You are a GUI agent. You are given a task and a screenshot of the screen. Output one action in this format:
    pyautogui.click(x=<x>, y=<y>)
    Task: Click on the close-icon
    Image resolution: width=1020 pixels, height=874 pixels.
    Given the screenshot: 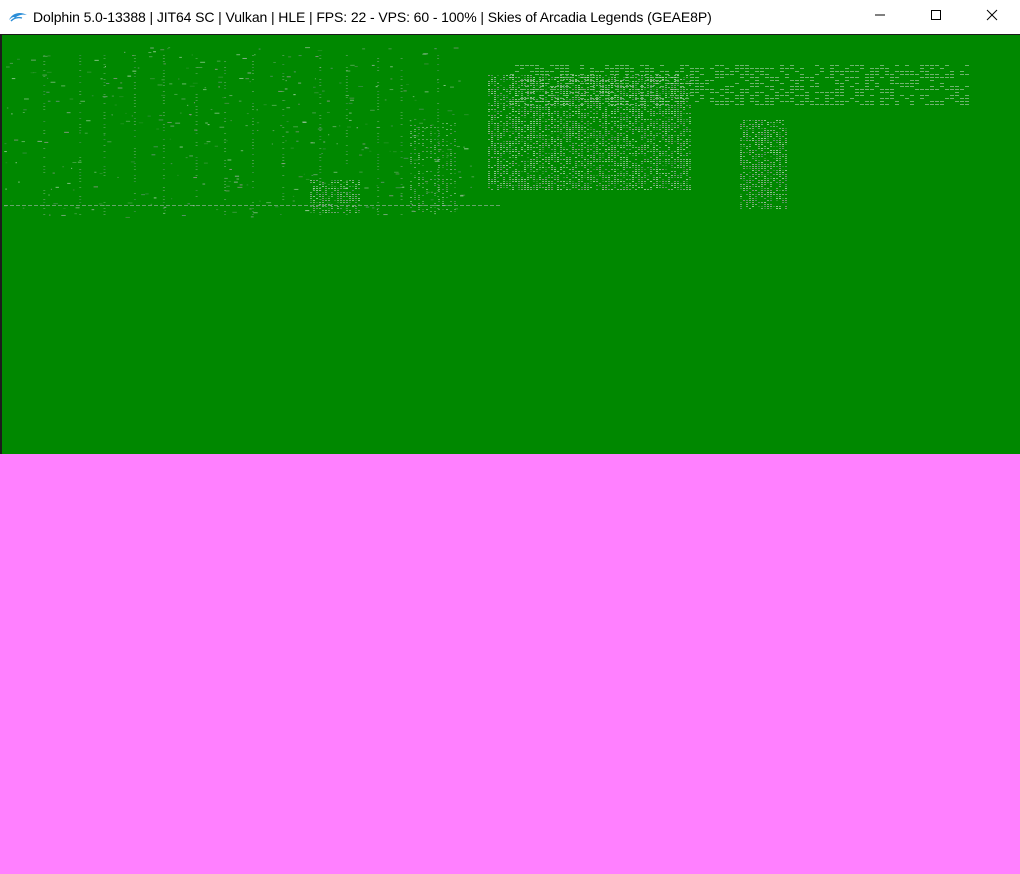 What is the action you would take?
    pyautogui.click(x=992, y=17)
    